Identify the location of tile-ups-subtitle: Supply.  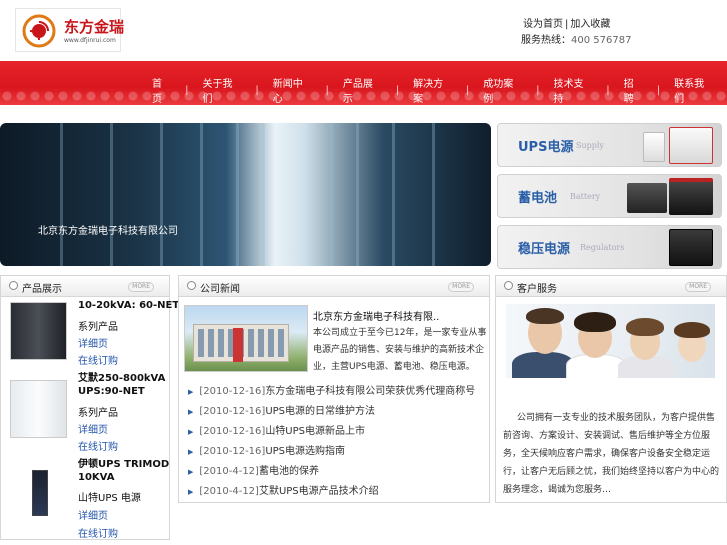
(590, 145).